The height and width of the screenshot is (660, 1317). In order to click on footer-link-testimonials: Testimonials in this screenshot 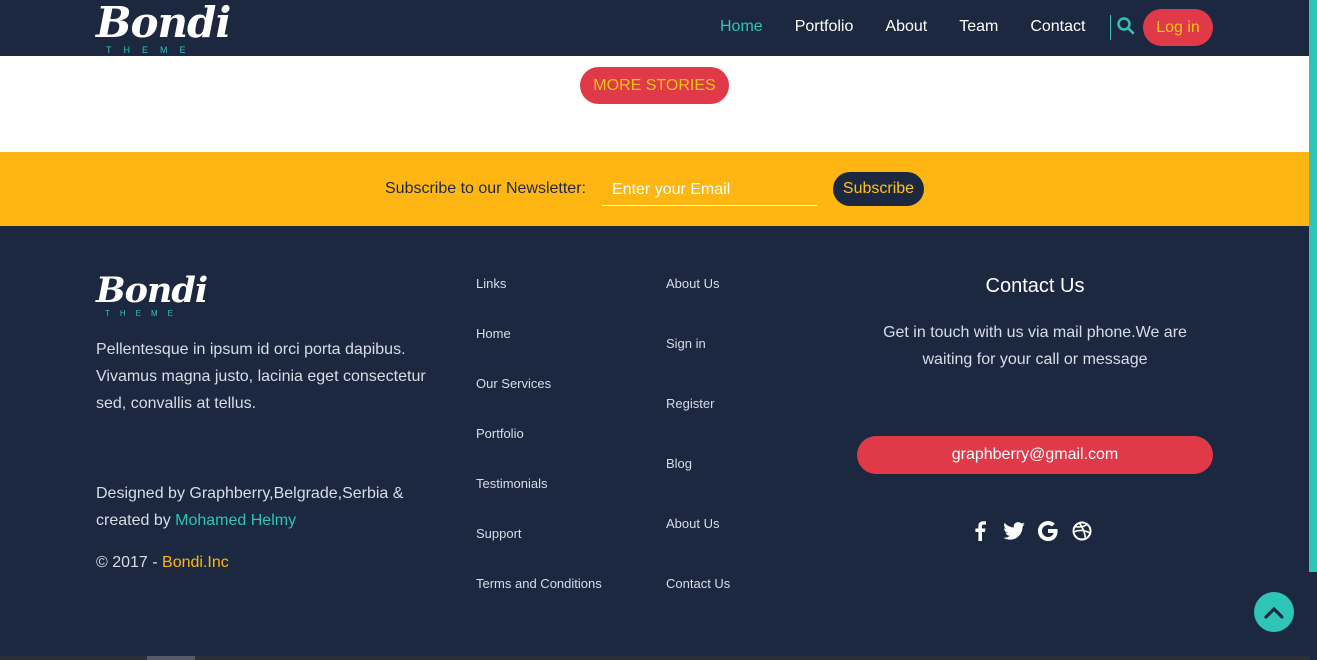, I will do `click(539, 501)`.